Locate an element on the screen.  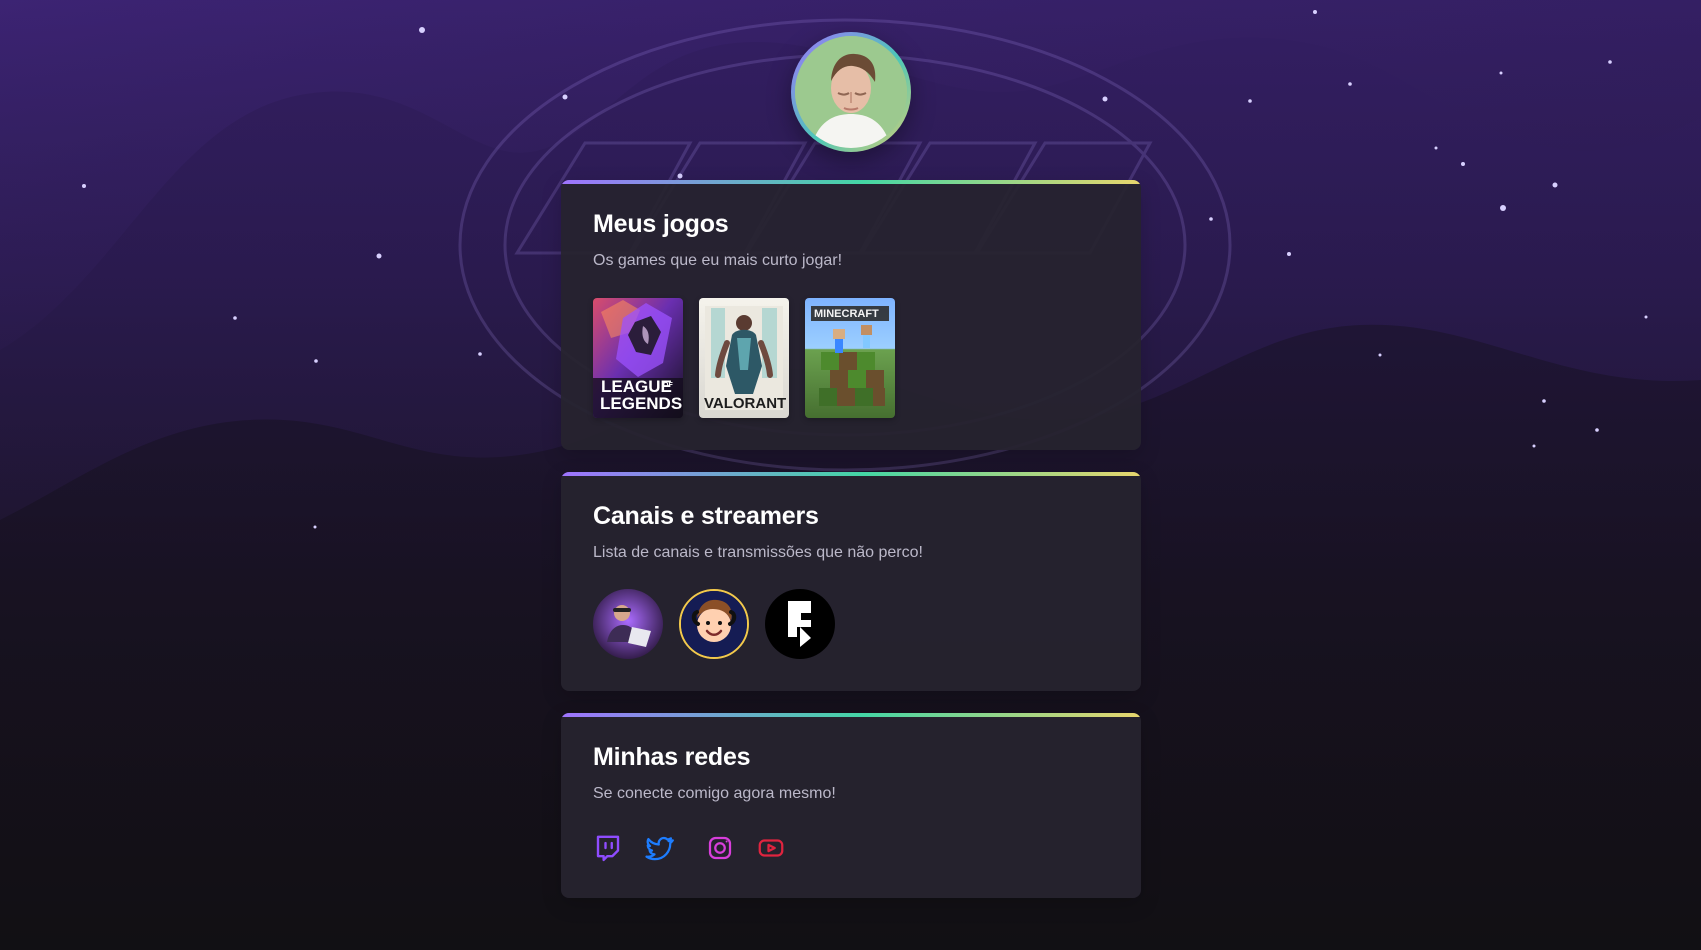
twitch-icon is located at coordinates (608, 848).